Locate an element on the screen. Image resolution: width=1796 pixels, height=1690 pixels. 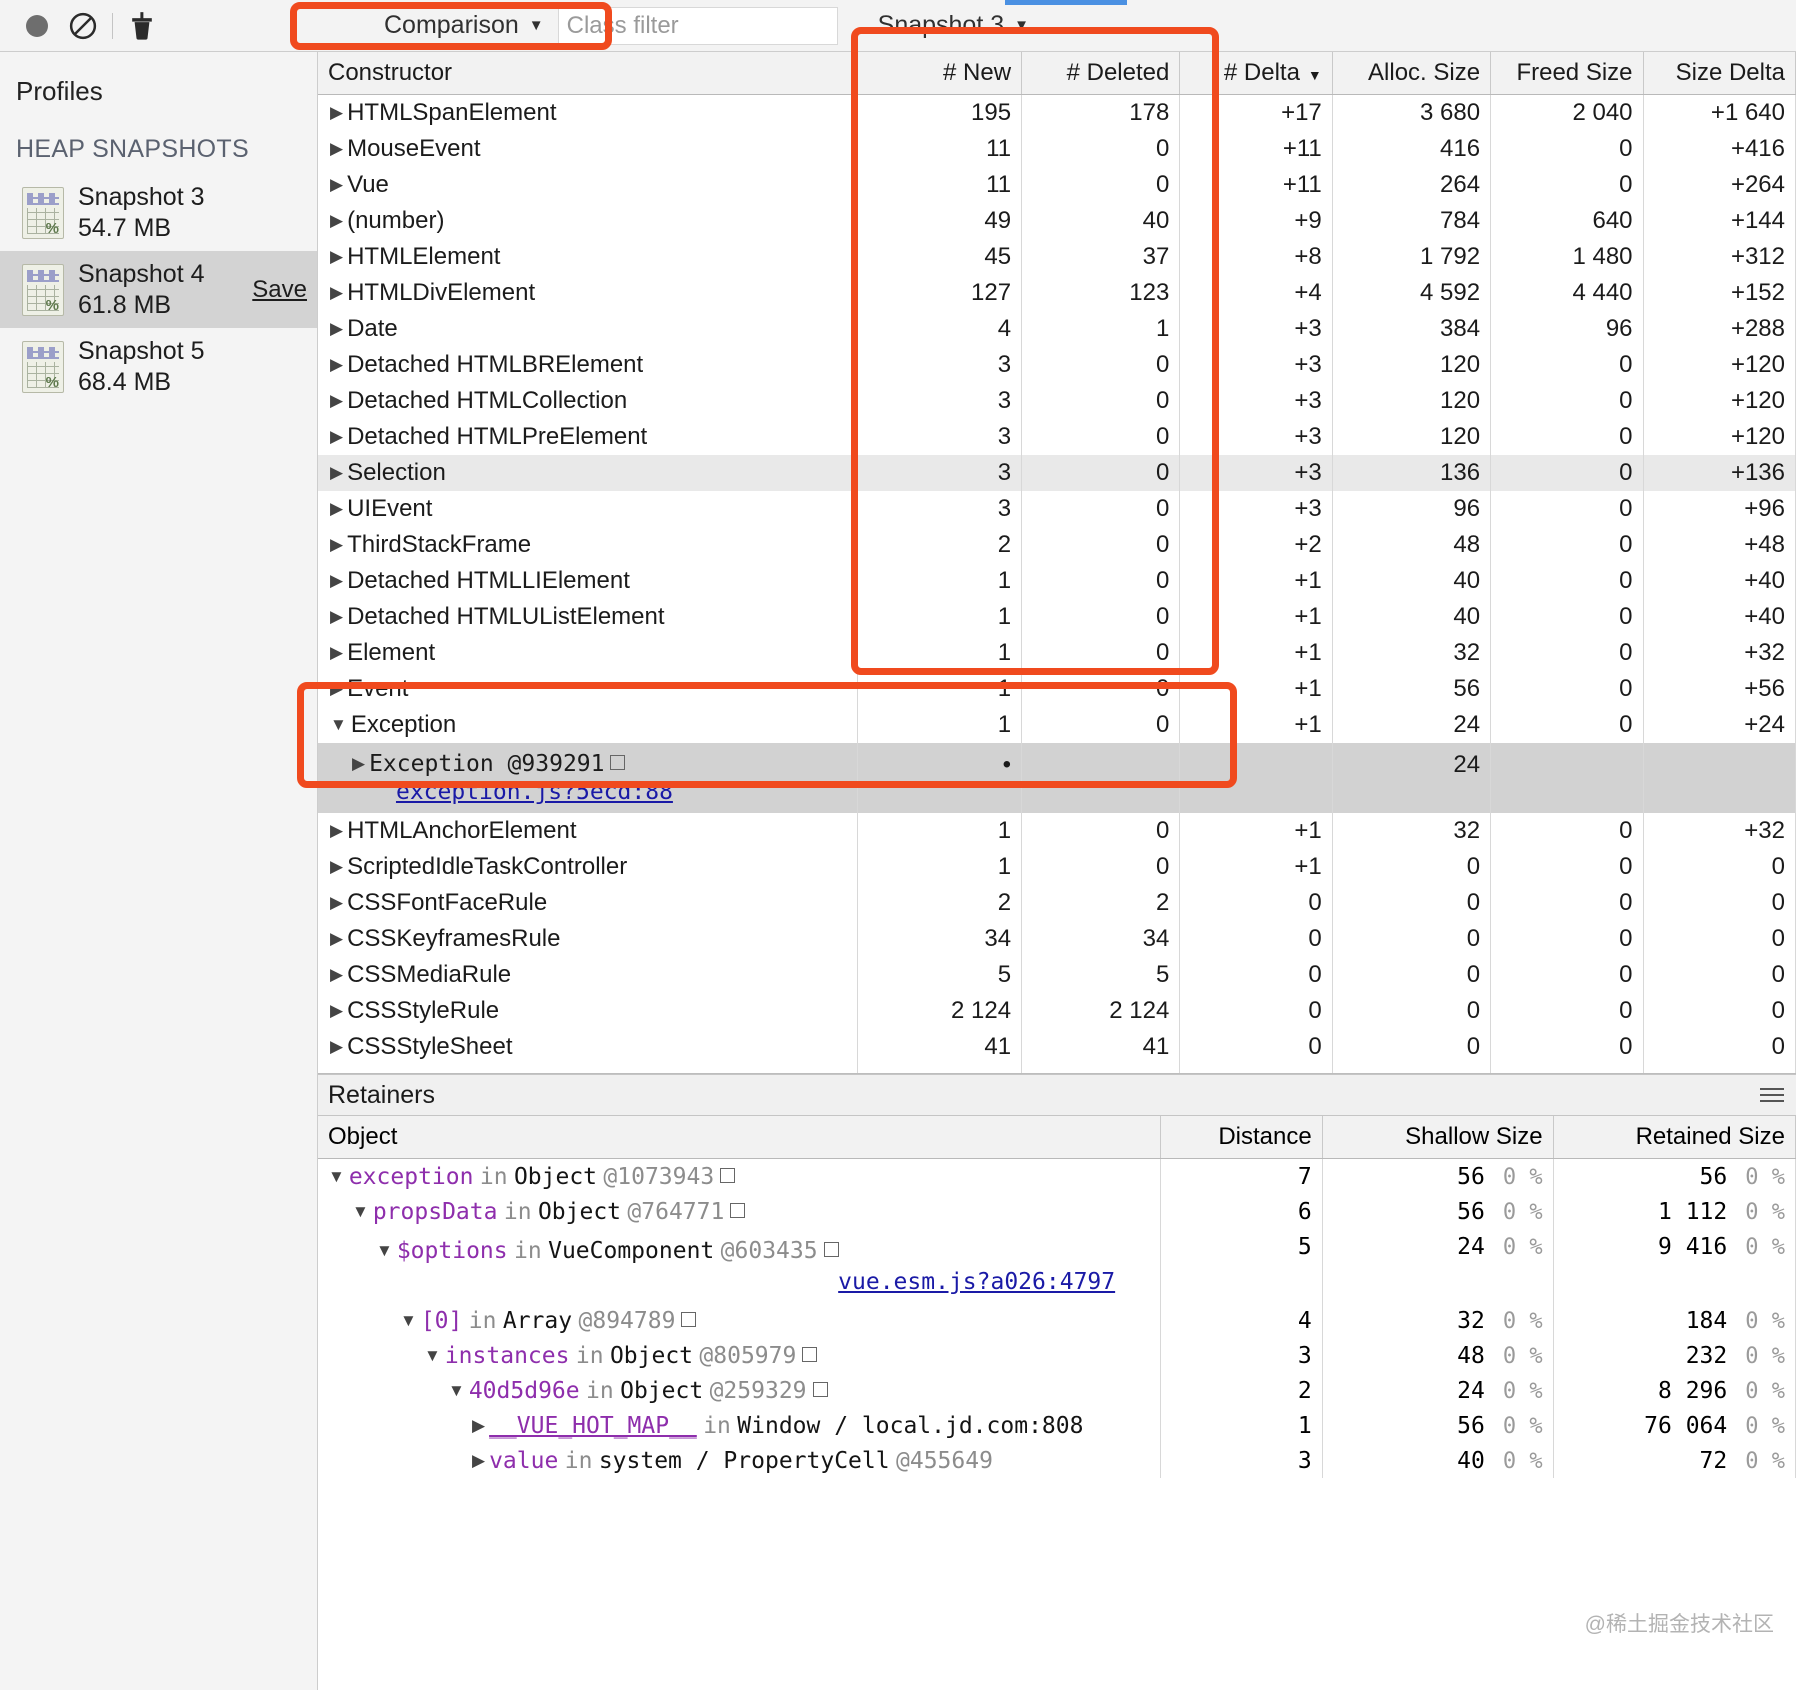
constructor-cell: ▶ UIEvent is located at coordinates (588, 509).